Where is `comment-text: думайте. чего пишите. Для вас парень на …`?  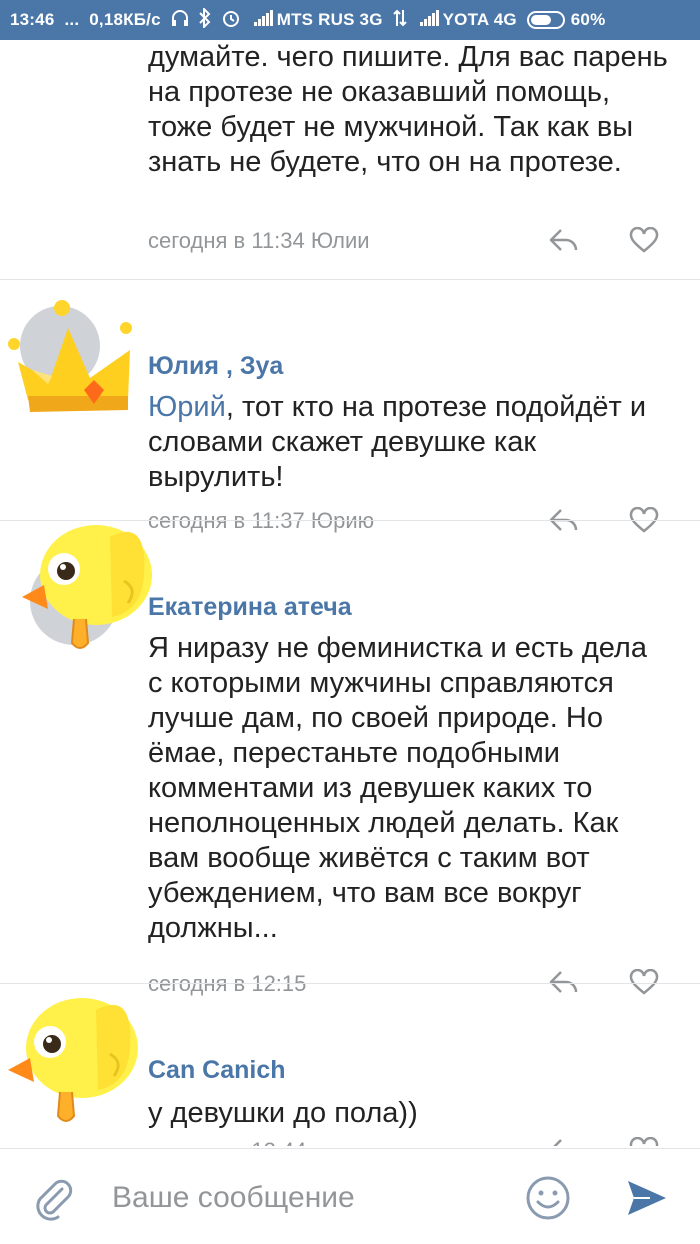
comment-text: думайте. чего пишите. Для вас парень на … is located at coordinates (408, 109).